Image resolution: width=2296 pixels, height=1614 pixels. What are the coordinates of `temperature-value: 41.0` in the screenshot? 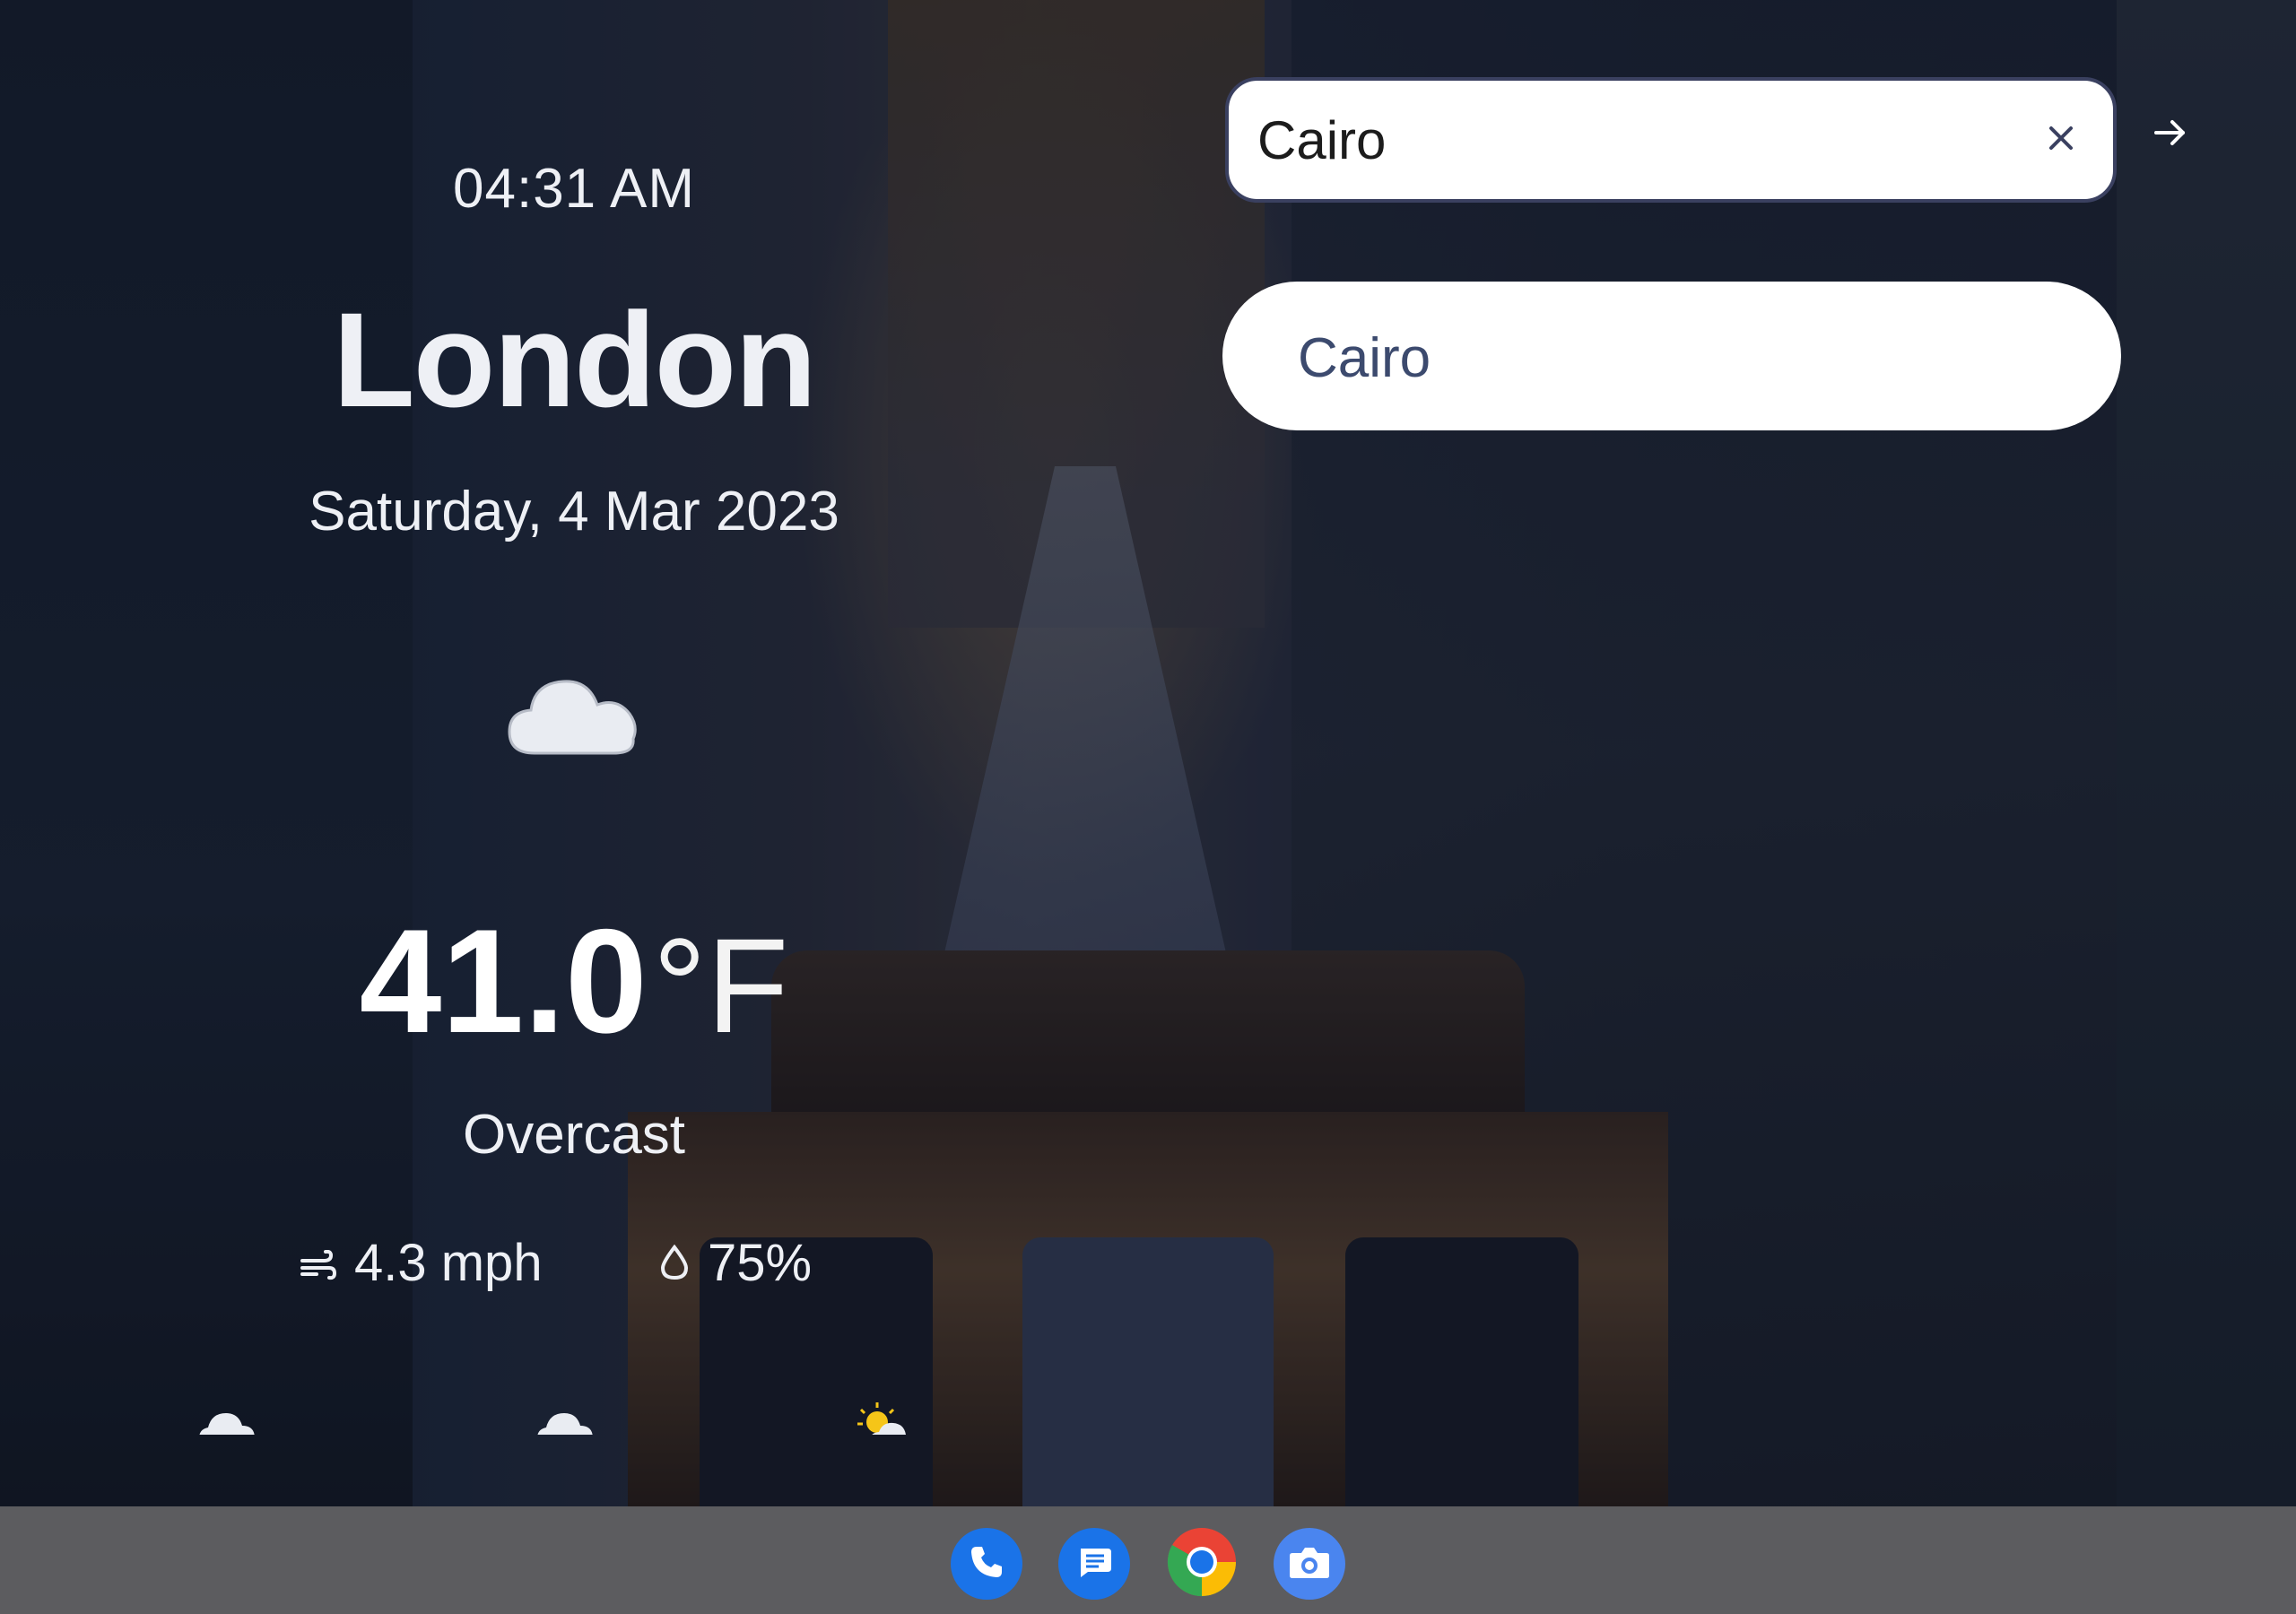 It's located at (503, 980).